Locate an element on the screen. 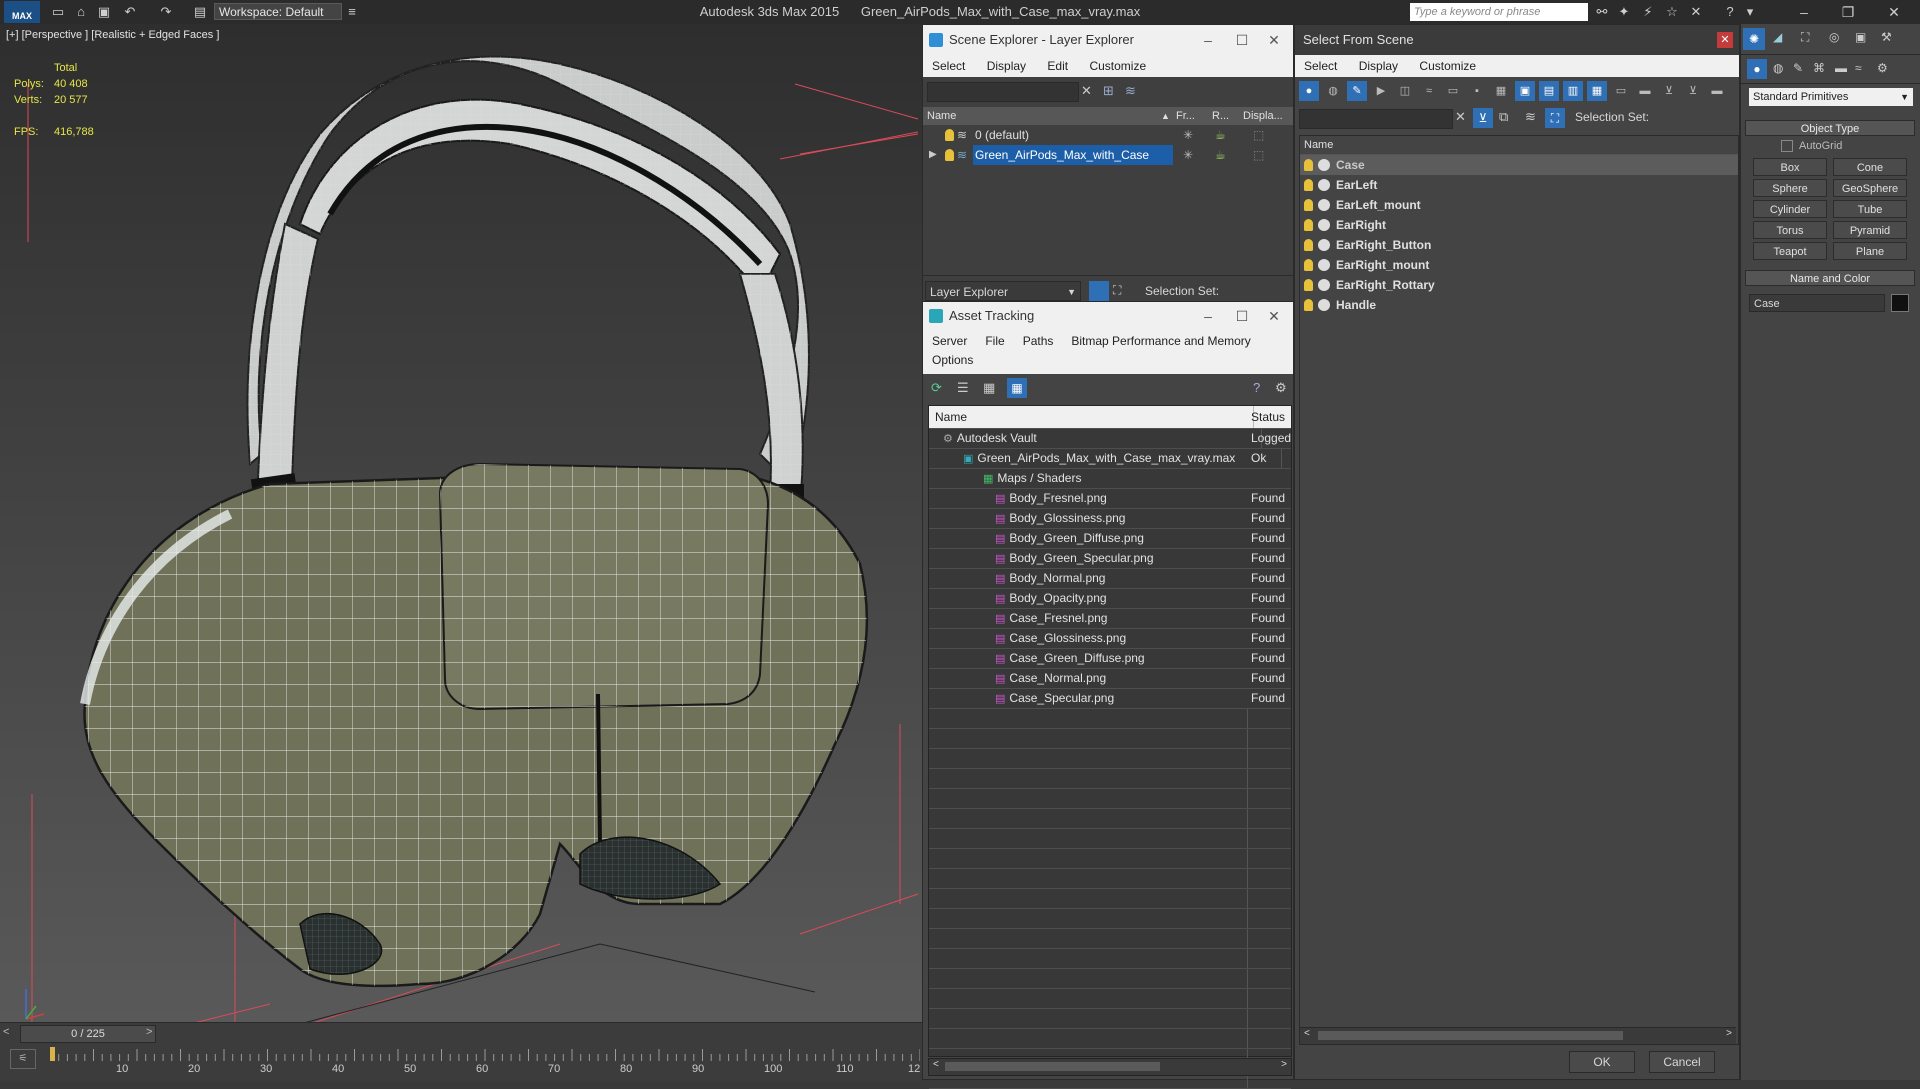 Image resolution: width=1920 pixels, height=1089 pixels. lights-icon: ✎ is located at coordinates (1798, 68).